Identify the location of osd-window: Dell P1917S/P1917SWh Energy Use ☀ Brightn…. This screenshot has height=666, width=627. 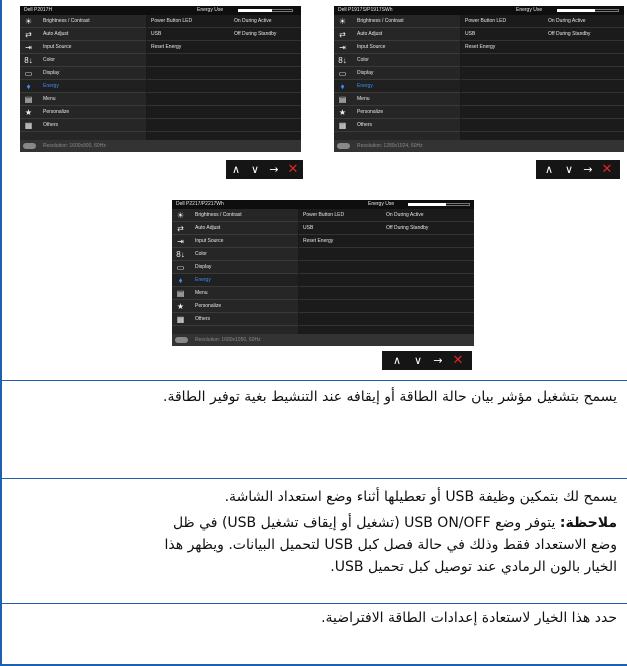
(479, 79).